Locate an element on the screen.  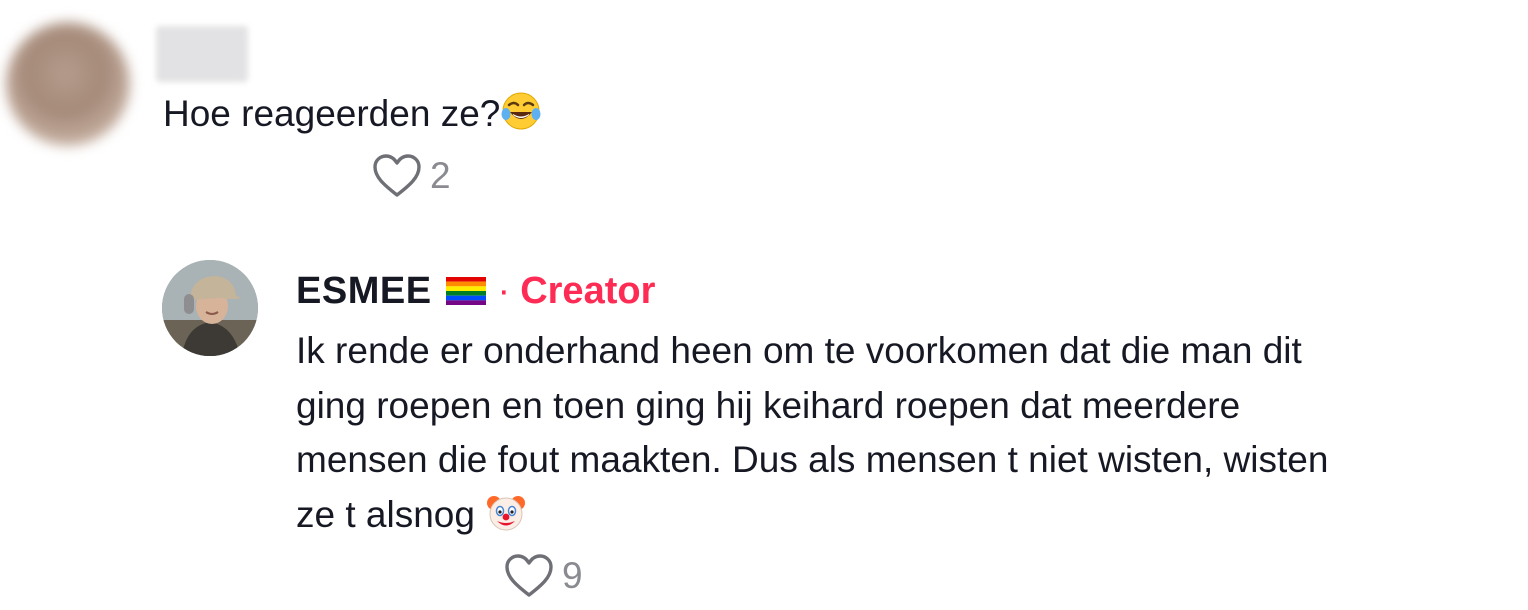
reply-line-text: ze t alsnog is located at coordinates (385, 514).